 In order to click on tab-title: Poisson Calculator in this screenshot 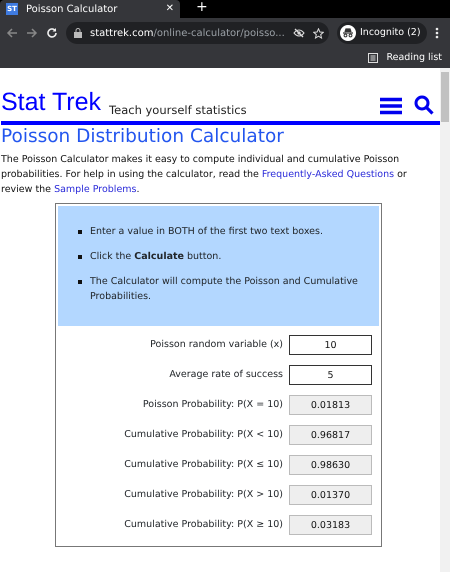, I will do `click(72, 9)`.